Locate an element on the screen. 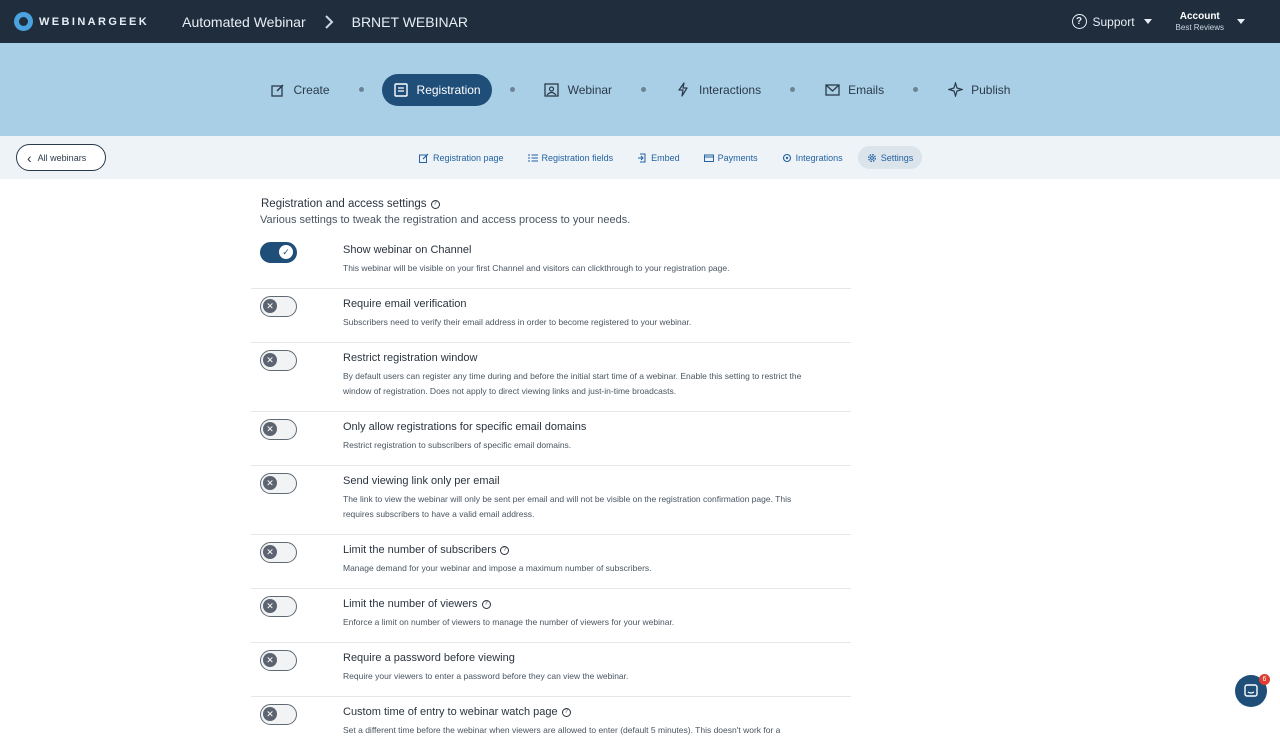 Image resolution: width=1280 pixels, height=750 pixels. pencil-square-icon is located at coordinates (278, 90).